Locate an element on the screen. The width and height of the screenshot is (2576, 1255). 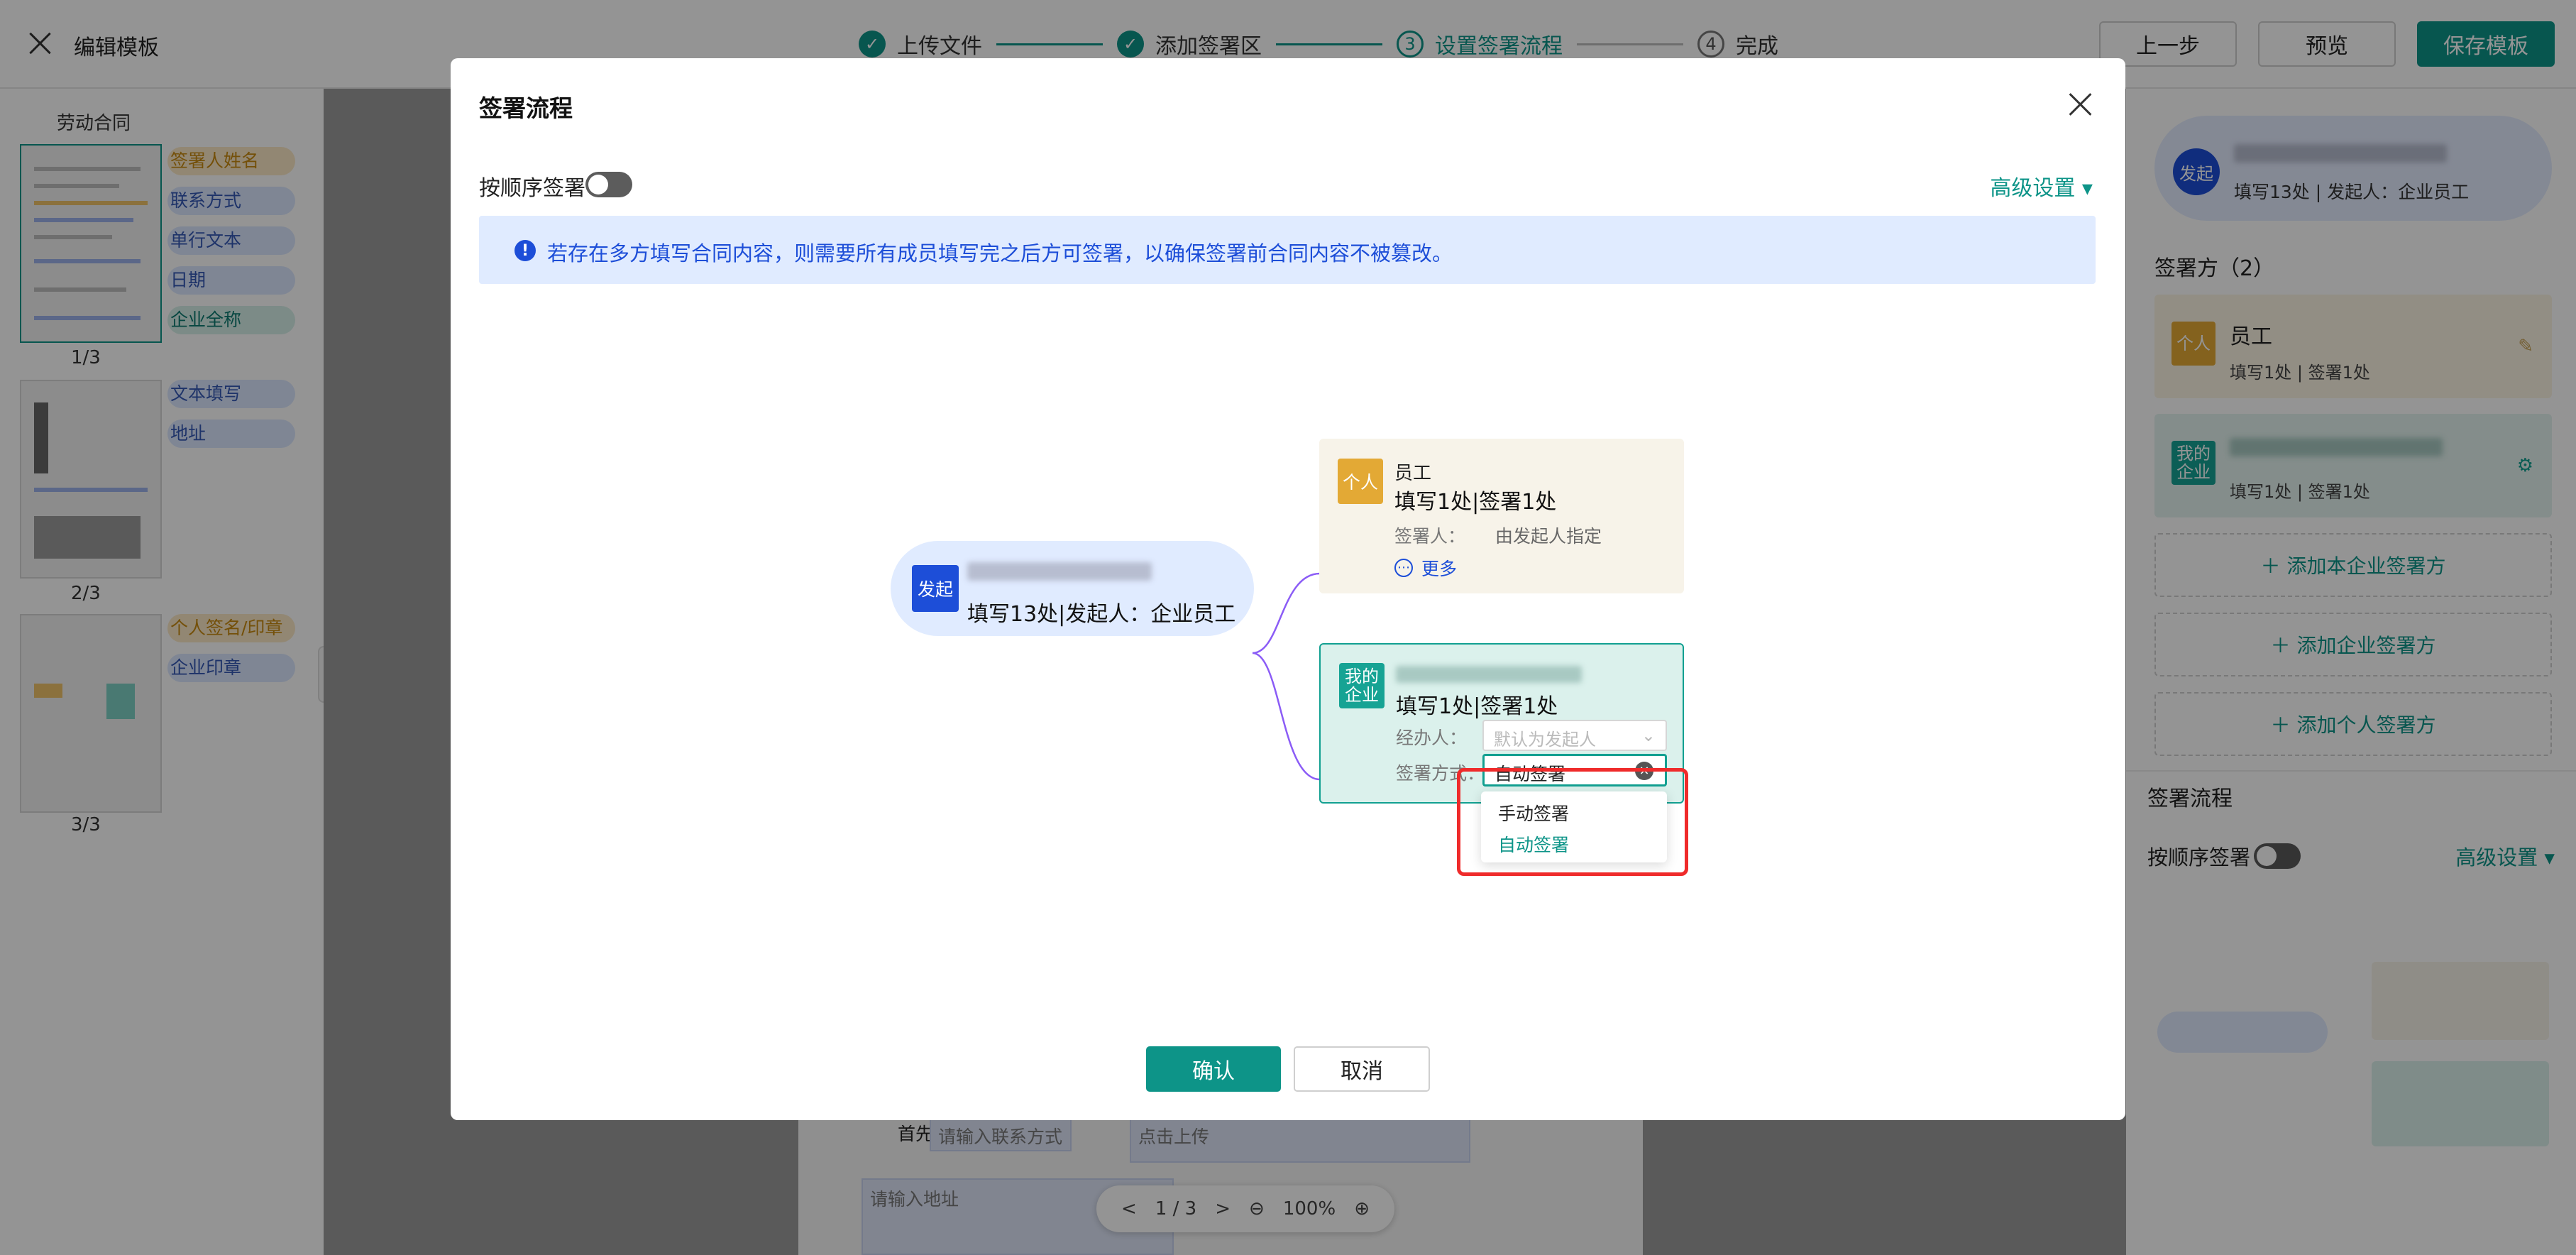
close-icon is located at coordinates (2081, 104).